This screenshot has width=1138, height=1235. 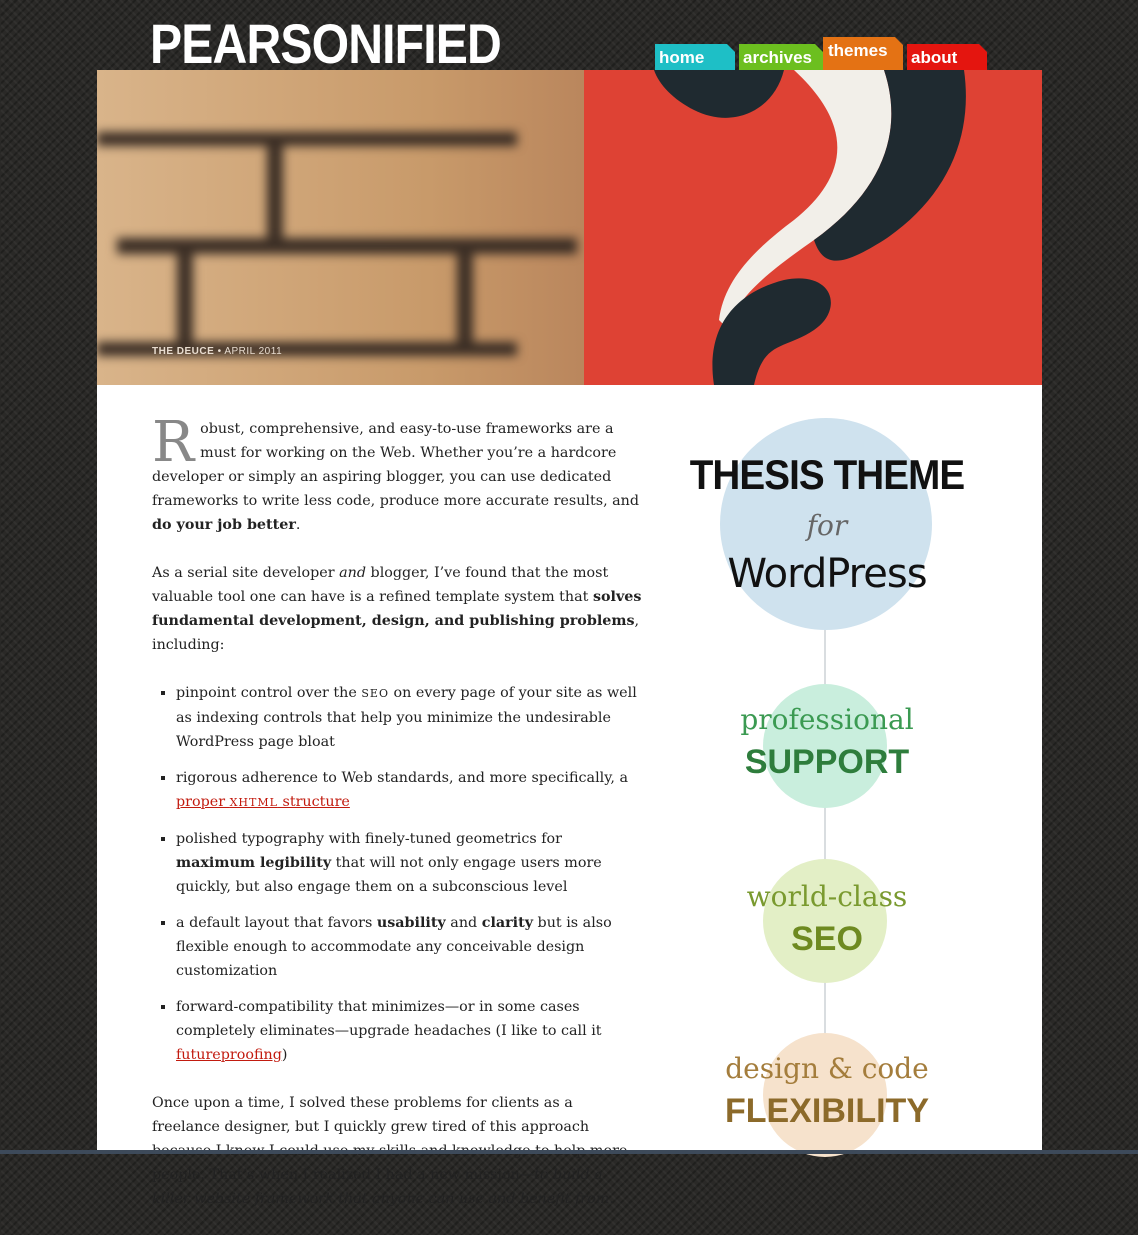 I want to click on promo-feature-3-small: design & code, so click(x=827, y=1068).